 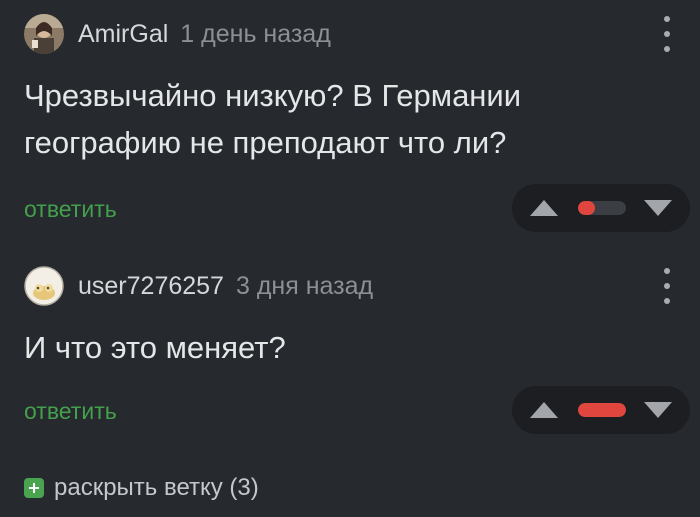 What do you see at coordinates (255, 33) in the screenshot?
I see `comment-time: 1 день назад` at bounding box center [255, 33].